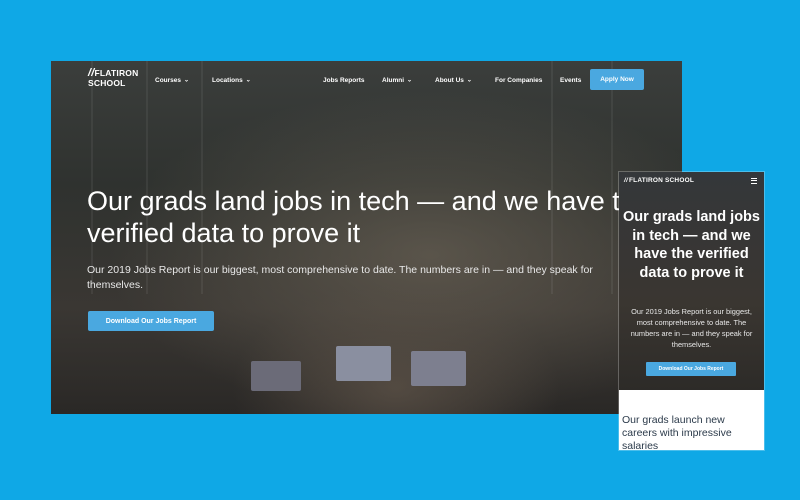  What do you see at coordinates (626, 180) in the screenshot?
I see `logo-slashes: //` at bounding box center [626, 180].